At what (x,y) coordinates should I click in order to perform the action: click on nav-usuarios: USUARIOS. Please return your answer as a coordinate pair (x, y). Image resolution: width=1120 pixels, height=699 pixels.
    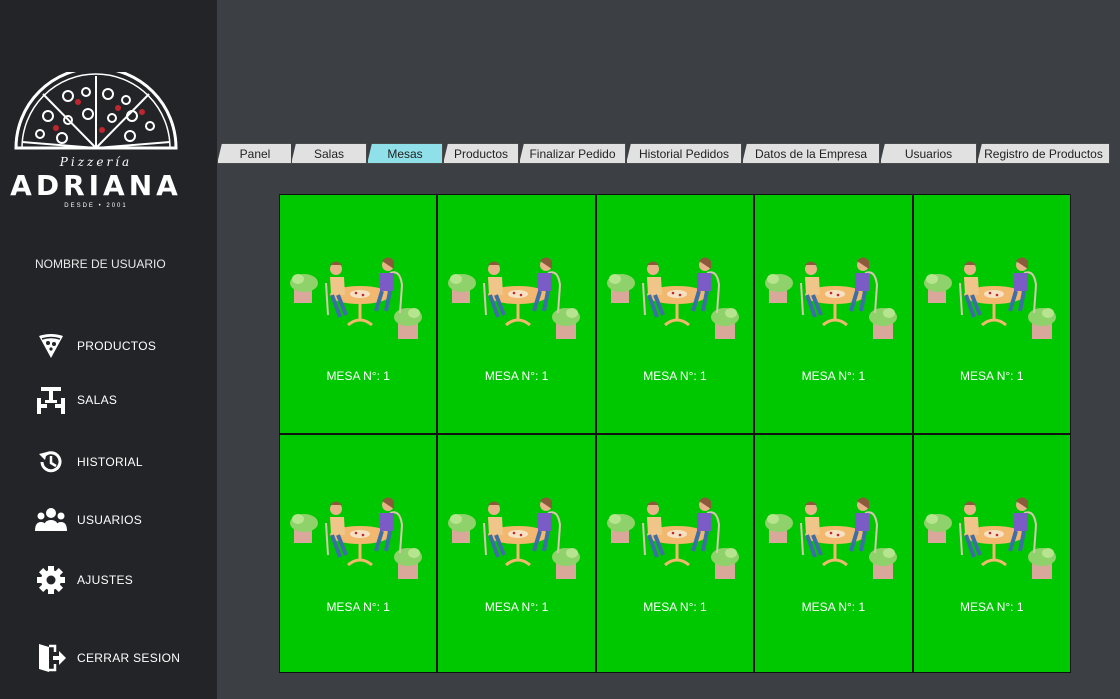
    Looking at the image, I should click on (88, 520).